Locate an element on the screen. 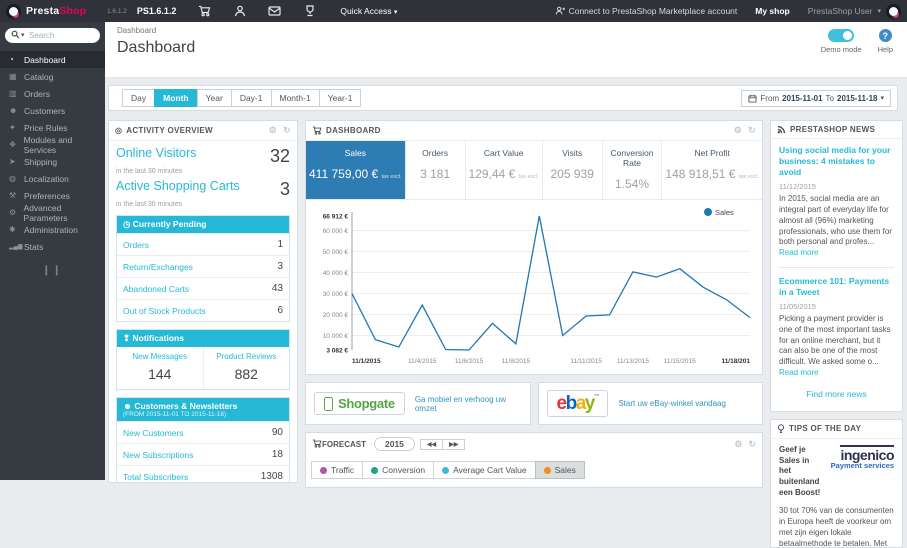 This screenshot has width=907, height=548. svg-text: 11/18/201 is located at coordinates (735, 361).